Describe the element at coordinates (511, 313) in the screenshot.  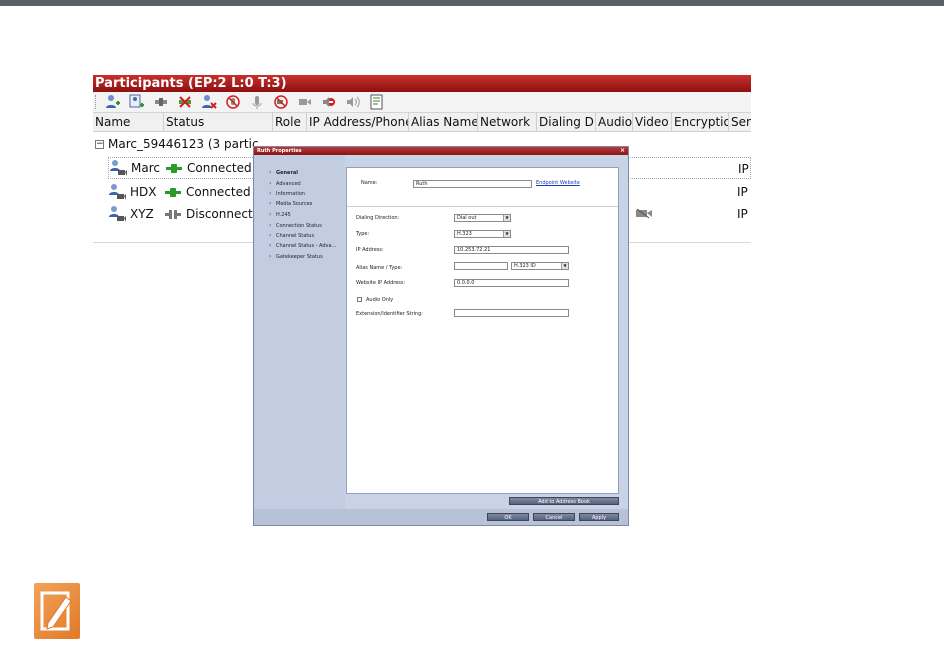
I see `extension-field` at that location.